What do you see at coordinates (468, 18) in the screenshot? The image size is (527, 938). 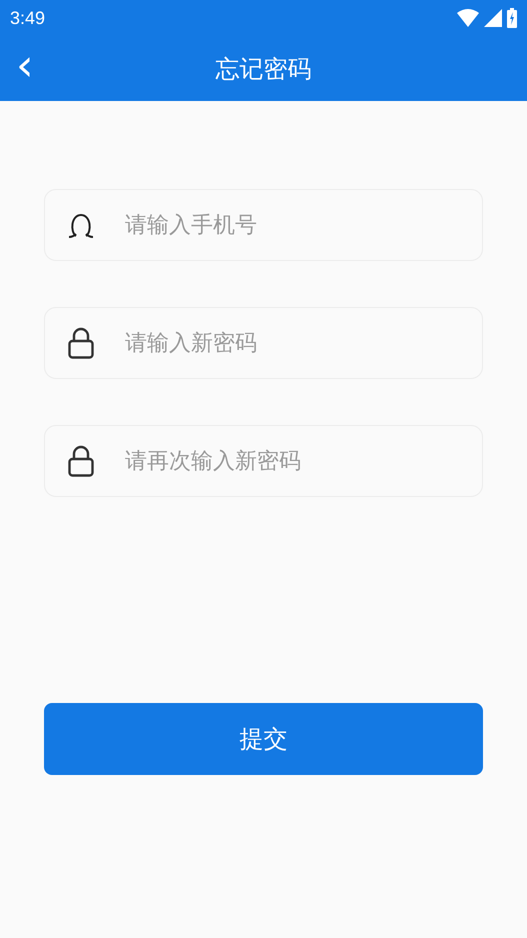 I see `wifi-icon` at bounding box center [468, 18].